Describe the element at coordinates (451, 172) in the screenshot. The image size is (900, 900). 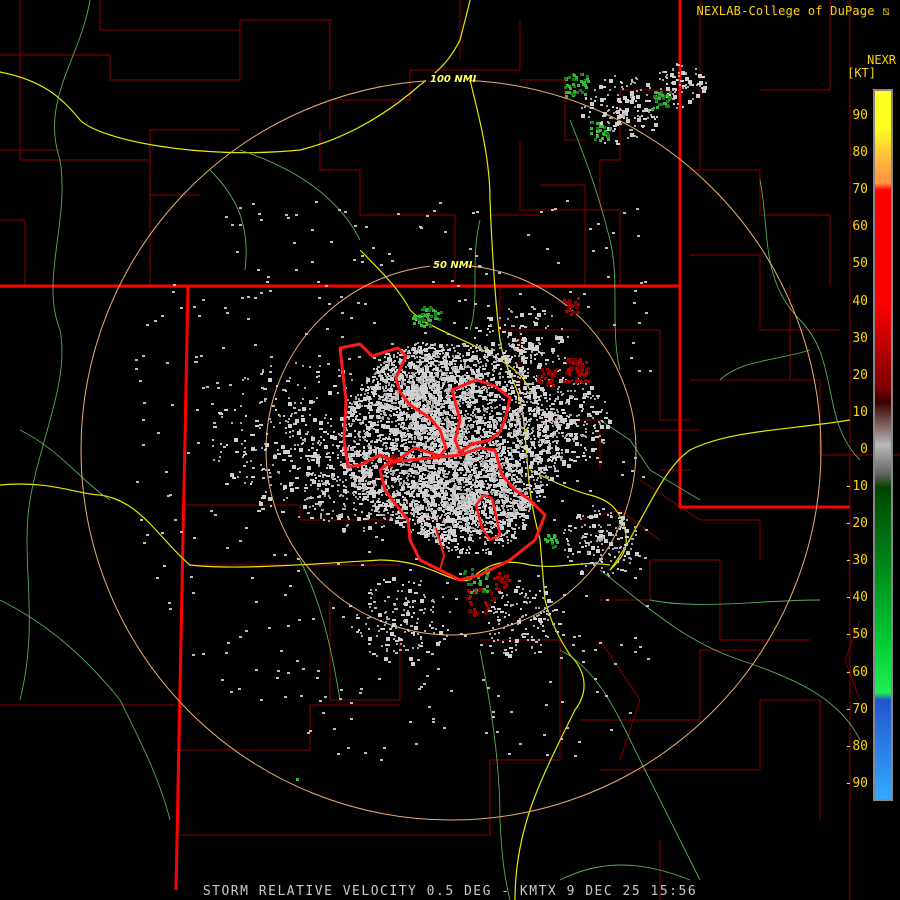
I see `range-ring-labels: 100 NMI 50 NMI` at that location.